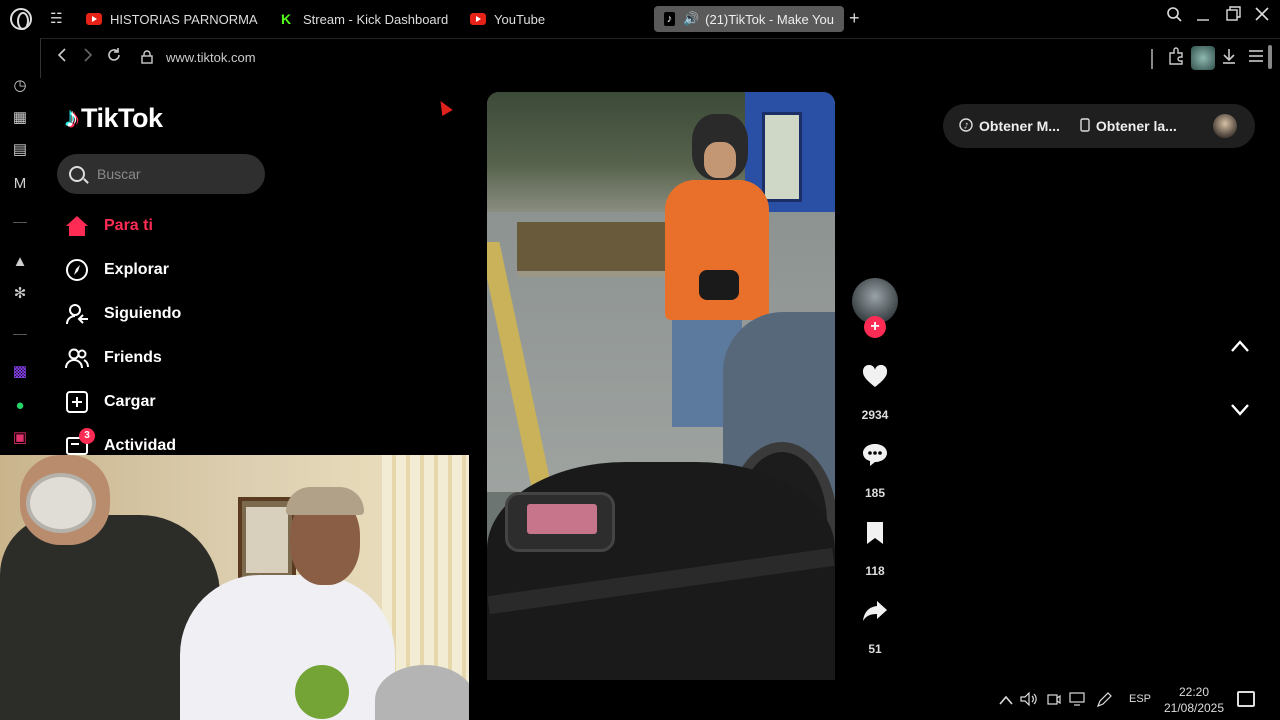  Describe the element at coordinates (113, 358) in the screenshot. I see `nav-item-friends: Friends` at that location.